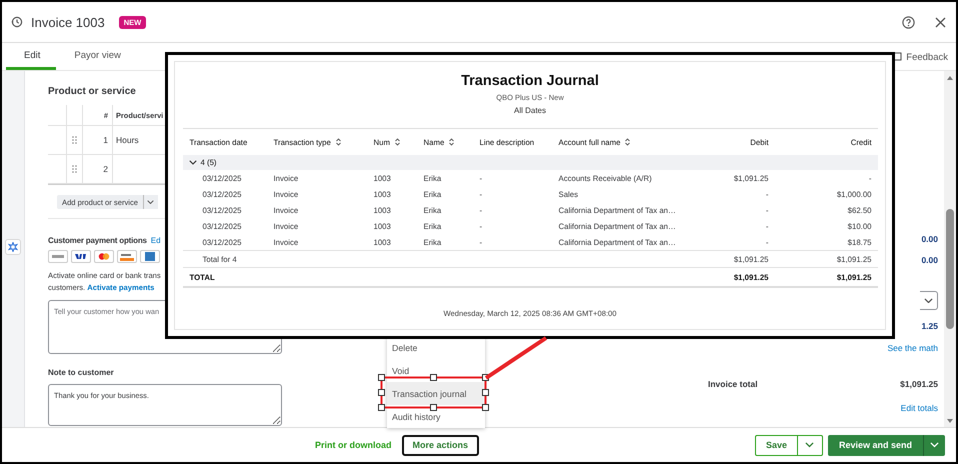 Image resolution: width=958 pixels, height=464 pixels. I want to click on see-math-link: See the math, so click(912, 348).